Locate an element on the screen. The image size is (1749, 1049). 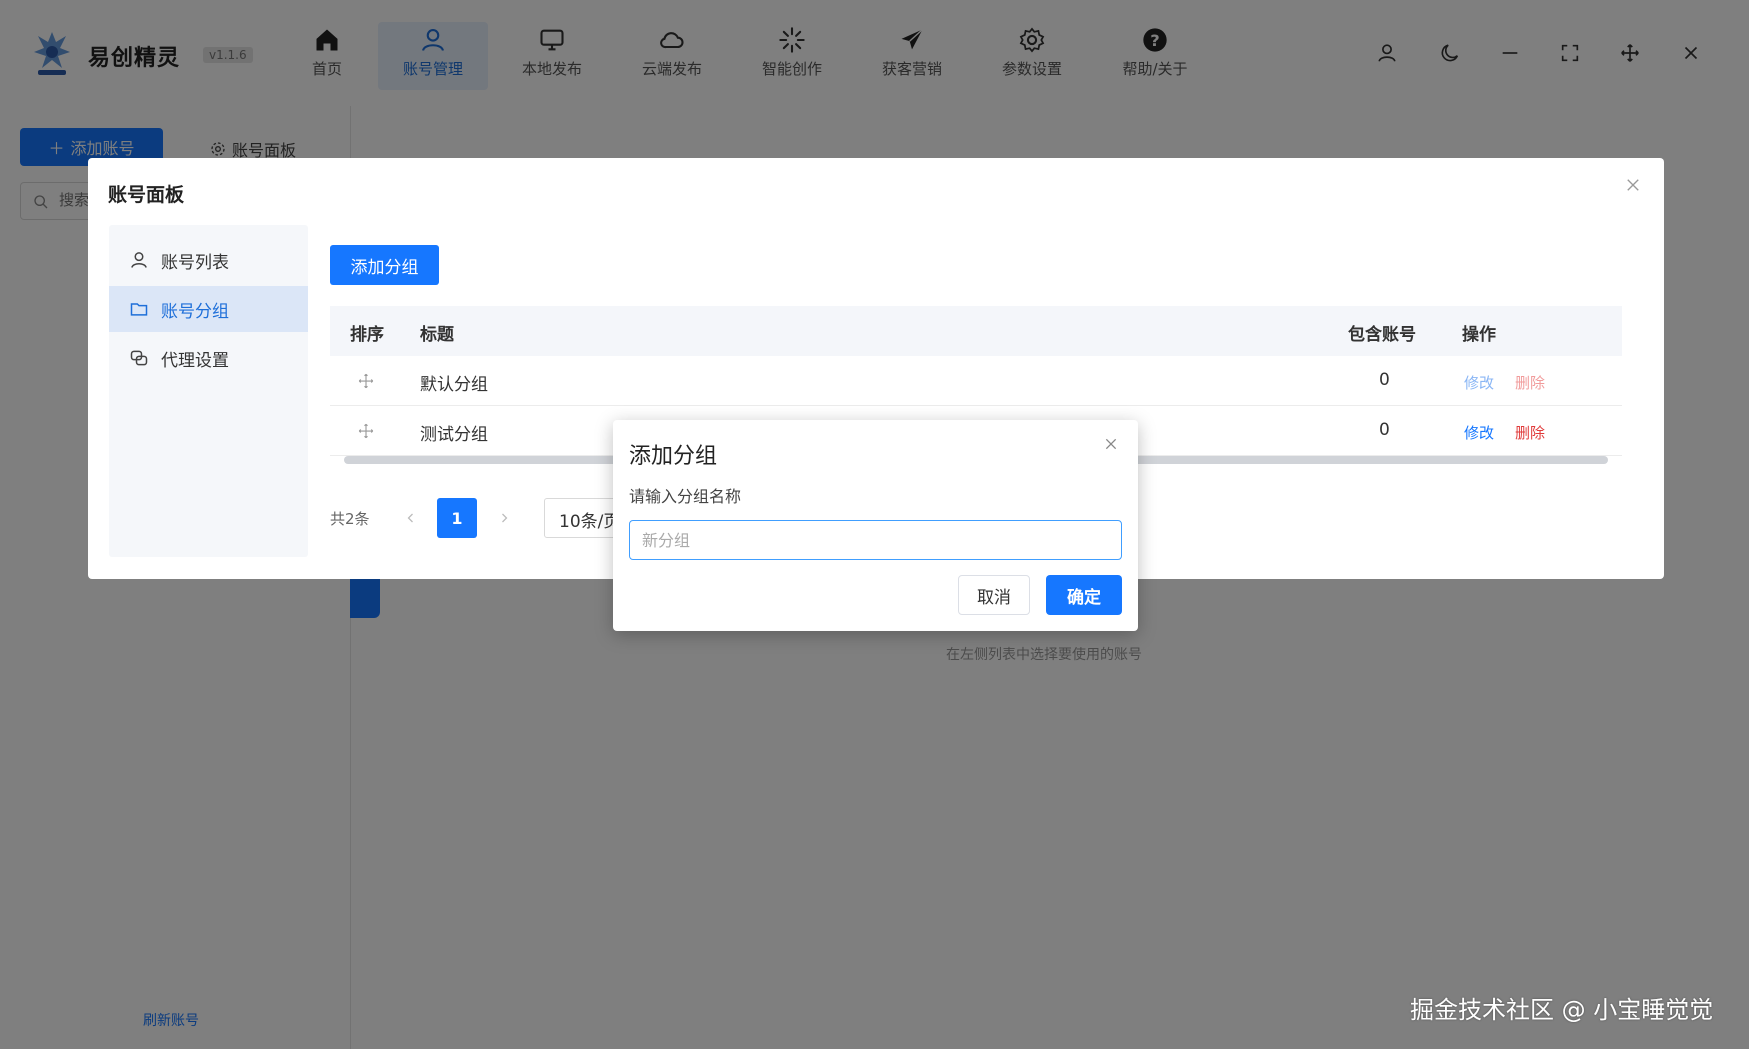
col-sort: 排序 is located at coordinates (367, 335).